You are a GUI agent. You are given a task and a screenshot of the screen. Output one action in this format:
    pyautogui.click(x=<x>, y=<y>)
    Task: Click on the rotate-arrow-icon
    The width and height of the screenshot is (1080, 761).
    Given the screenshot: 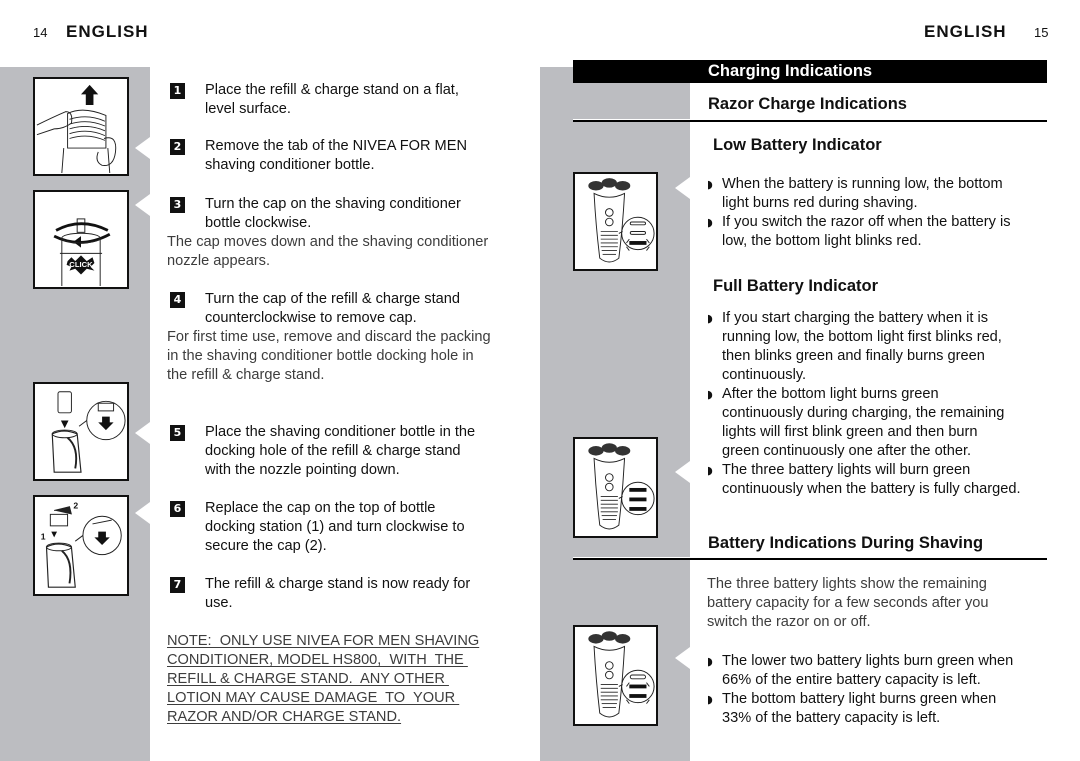 What is the action you would take?
    pyautogui.click(x=82, y=227)
    